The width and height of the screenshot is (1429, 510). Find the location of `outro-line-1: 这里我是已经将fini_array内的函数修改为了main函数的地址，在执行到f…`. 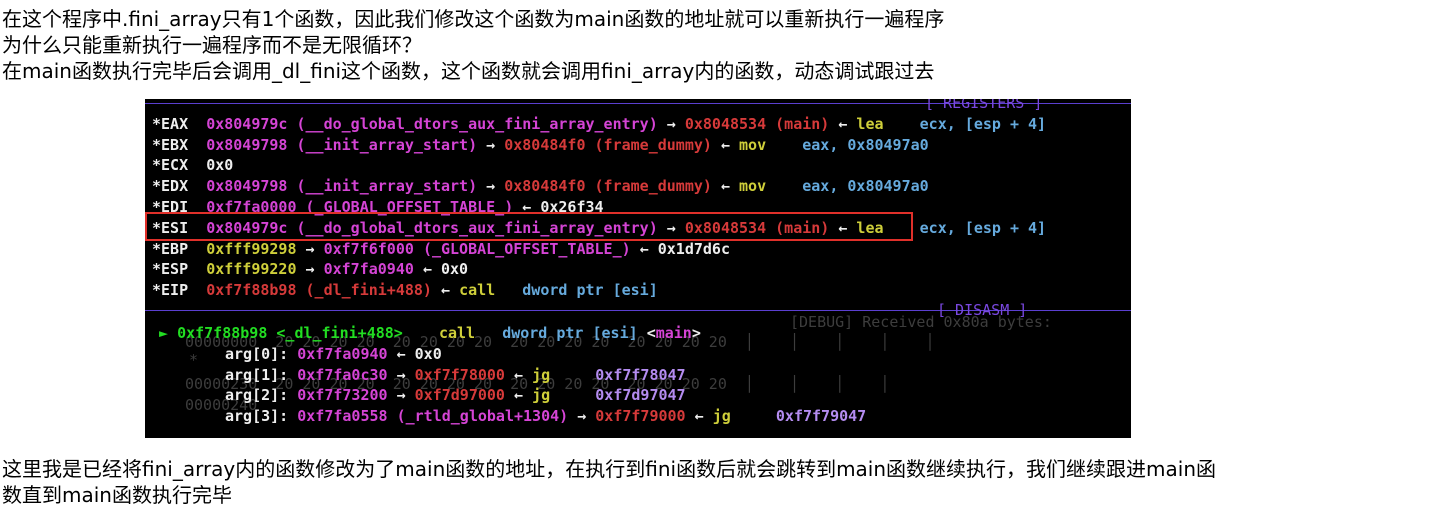

outro-line-1: 这里我是已经将fini_array内的函数修改为了main函数的地址，在执行到f… is located at coordinates (609, 469).